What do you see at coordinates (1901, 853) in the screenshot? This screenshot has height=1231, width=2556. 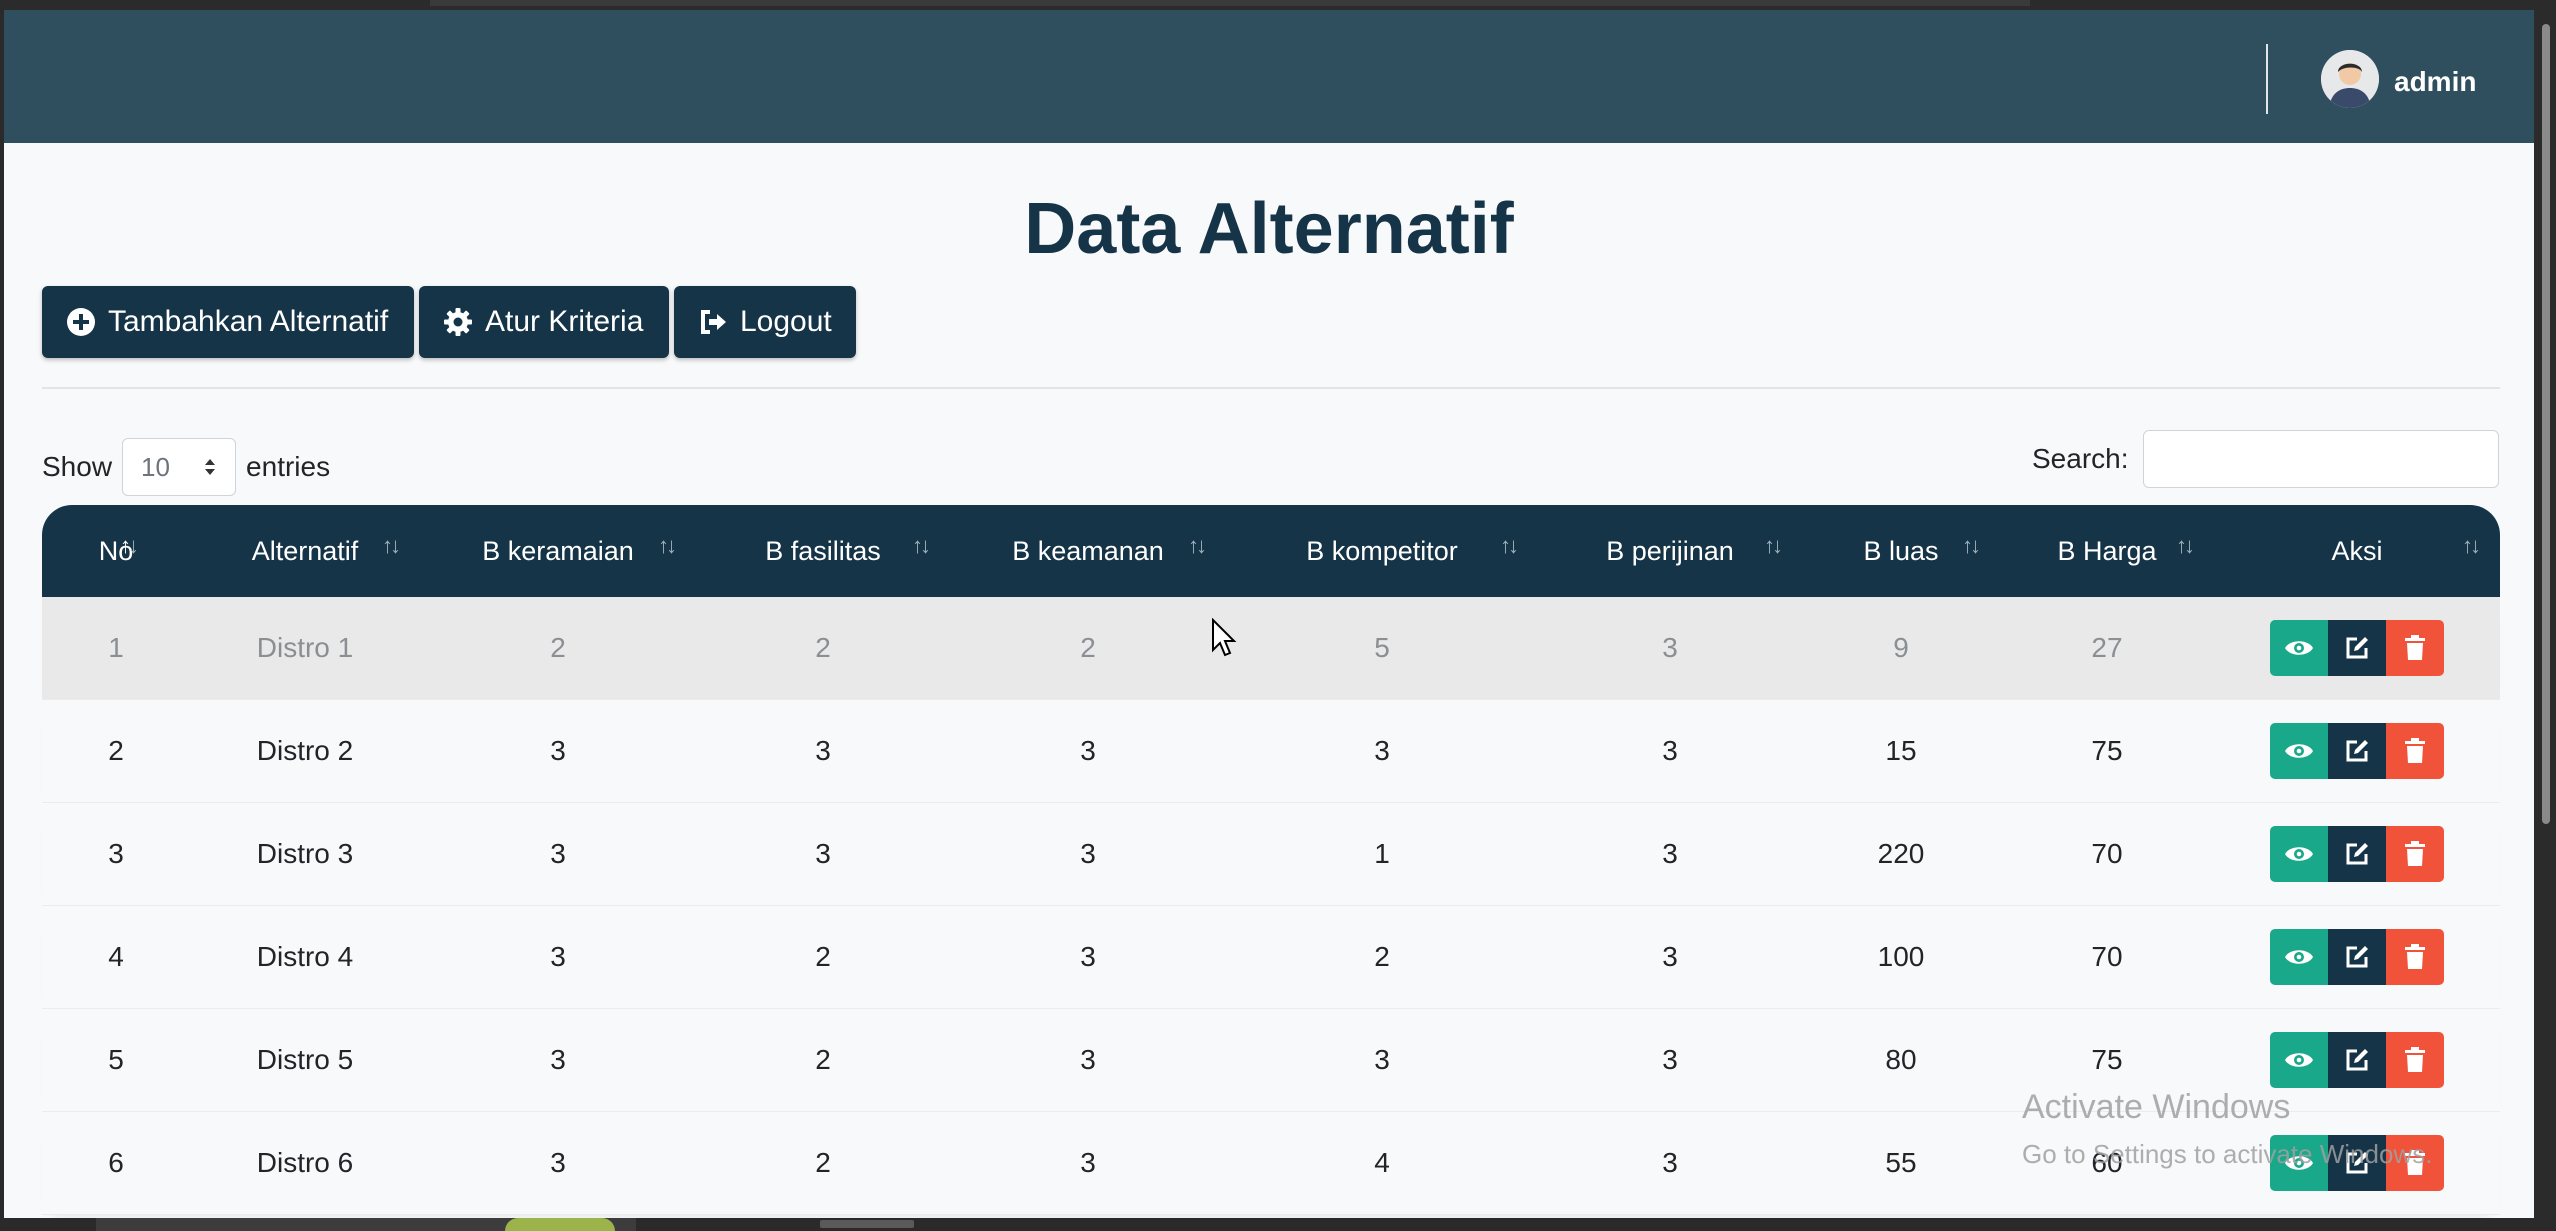 I see `cell-luas: 220` at bounding box center [1901, 853].